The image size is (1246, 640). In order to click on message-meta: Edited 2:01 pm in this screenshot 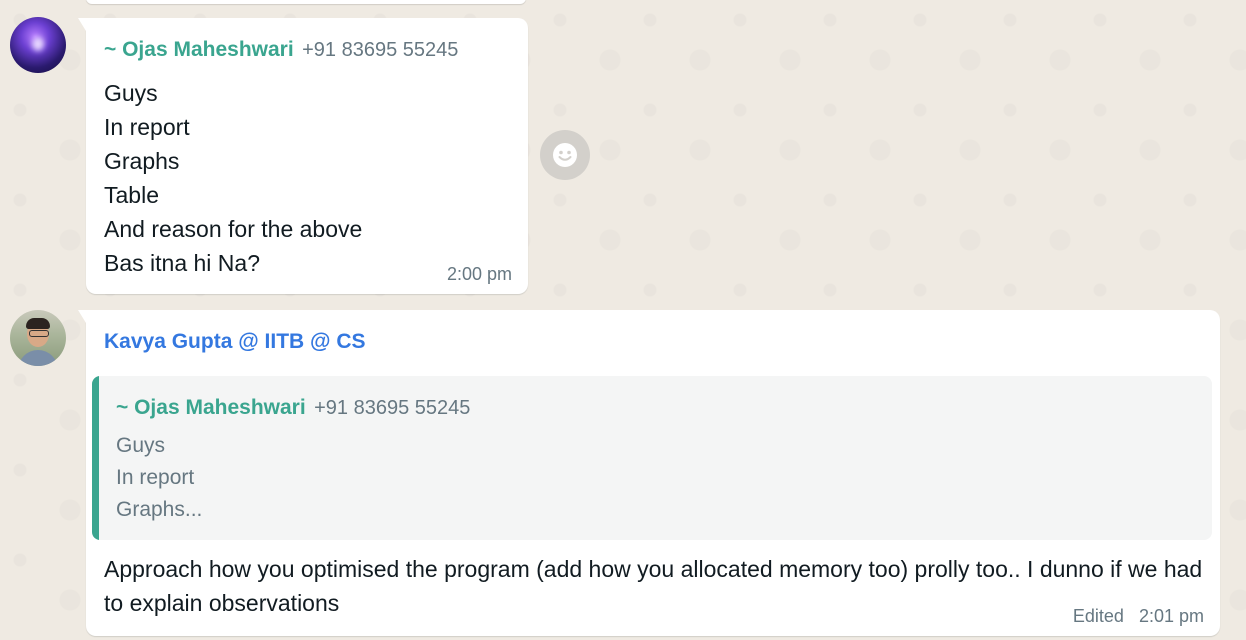, I will do `click(1138, 616)`.